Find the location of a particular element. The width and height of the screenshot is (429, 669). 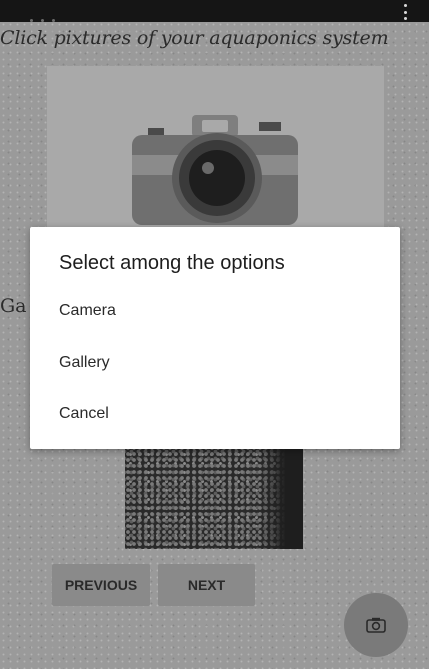

camera-fab is located at coordinates (376, 625).